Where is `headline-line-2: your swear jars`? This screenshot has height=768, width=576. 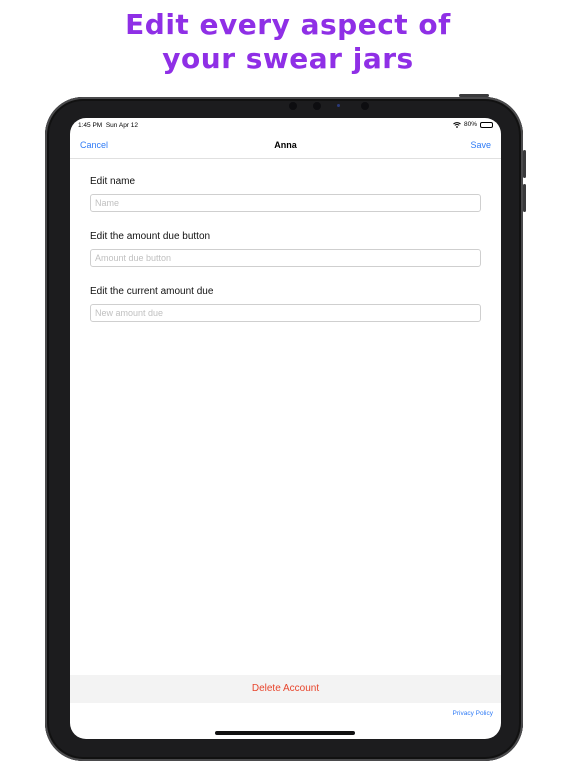 headline-line-2: your swear jars is located at coordinates (288, 58).